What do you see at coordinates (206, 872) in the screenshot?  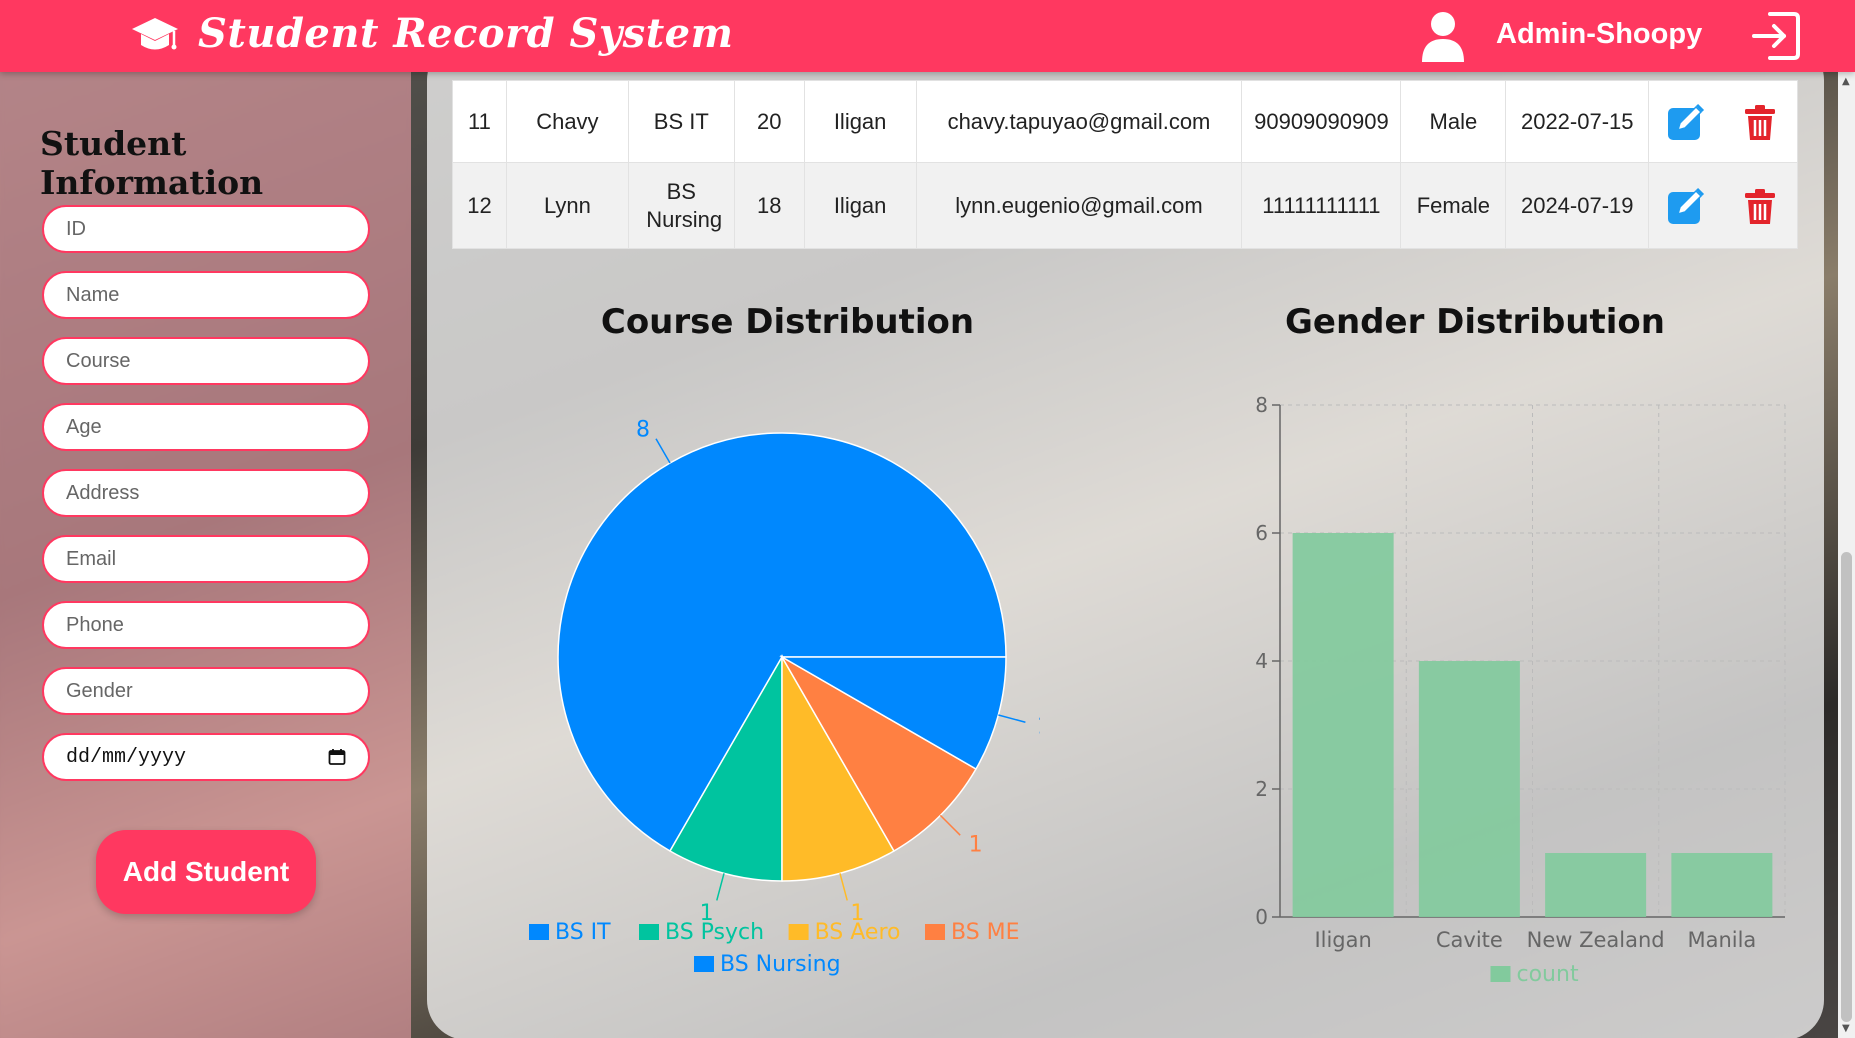 I see `add-student-button: Add Student` at bounding box center [206, 872].